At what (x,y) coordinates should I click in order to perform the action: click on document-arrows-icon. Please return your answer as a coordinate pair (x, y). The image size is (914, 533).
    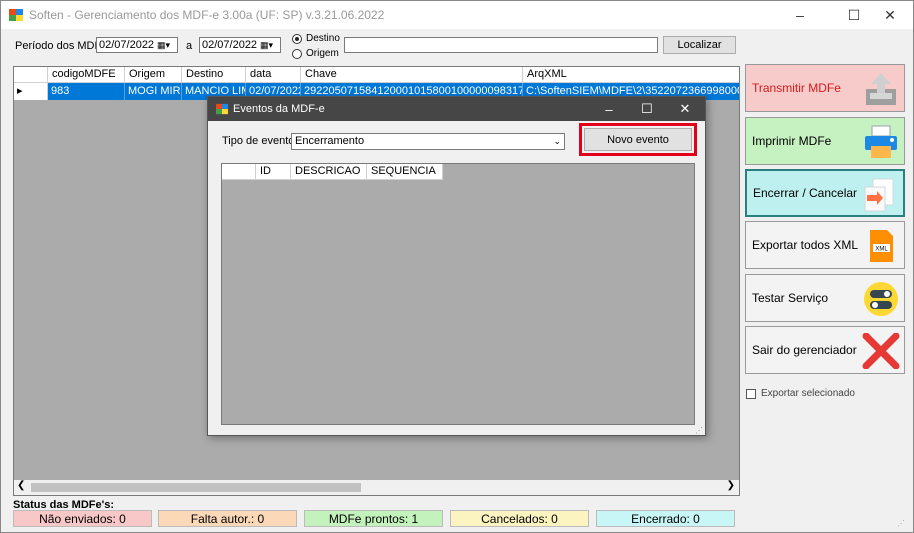
    Looking at the image, I should click on (879, 195).